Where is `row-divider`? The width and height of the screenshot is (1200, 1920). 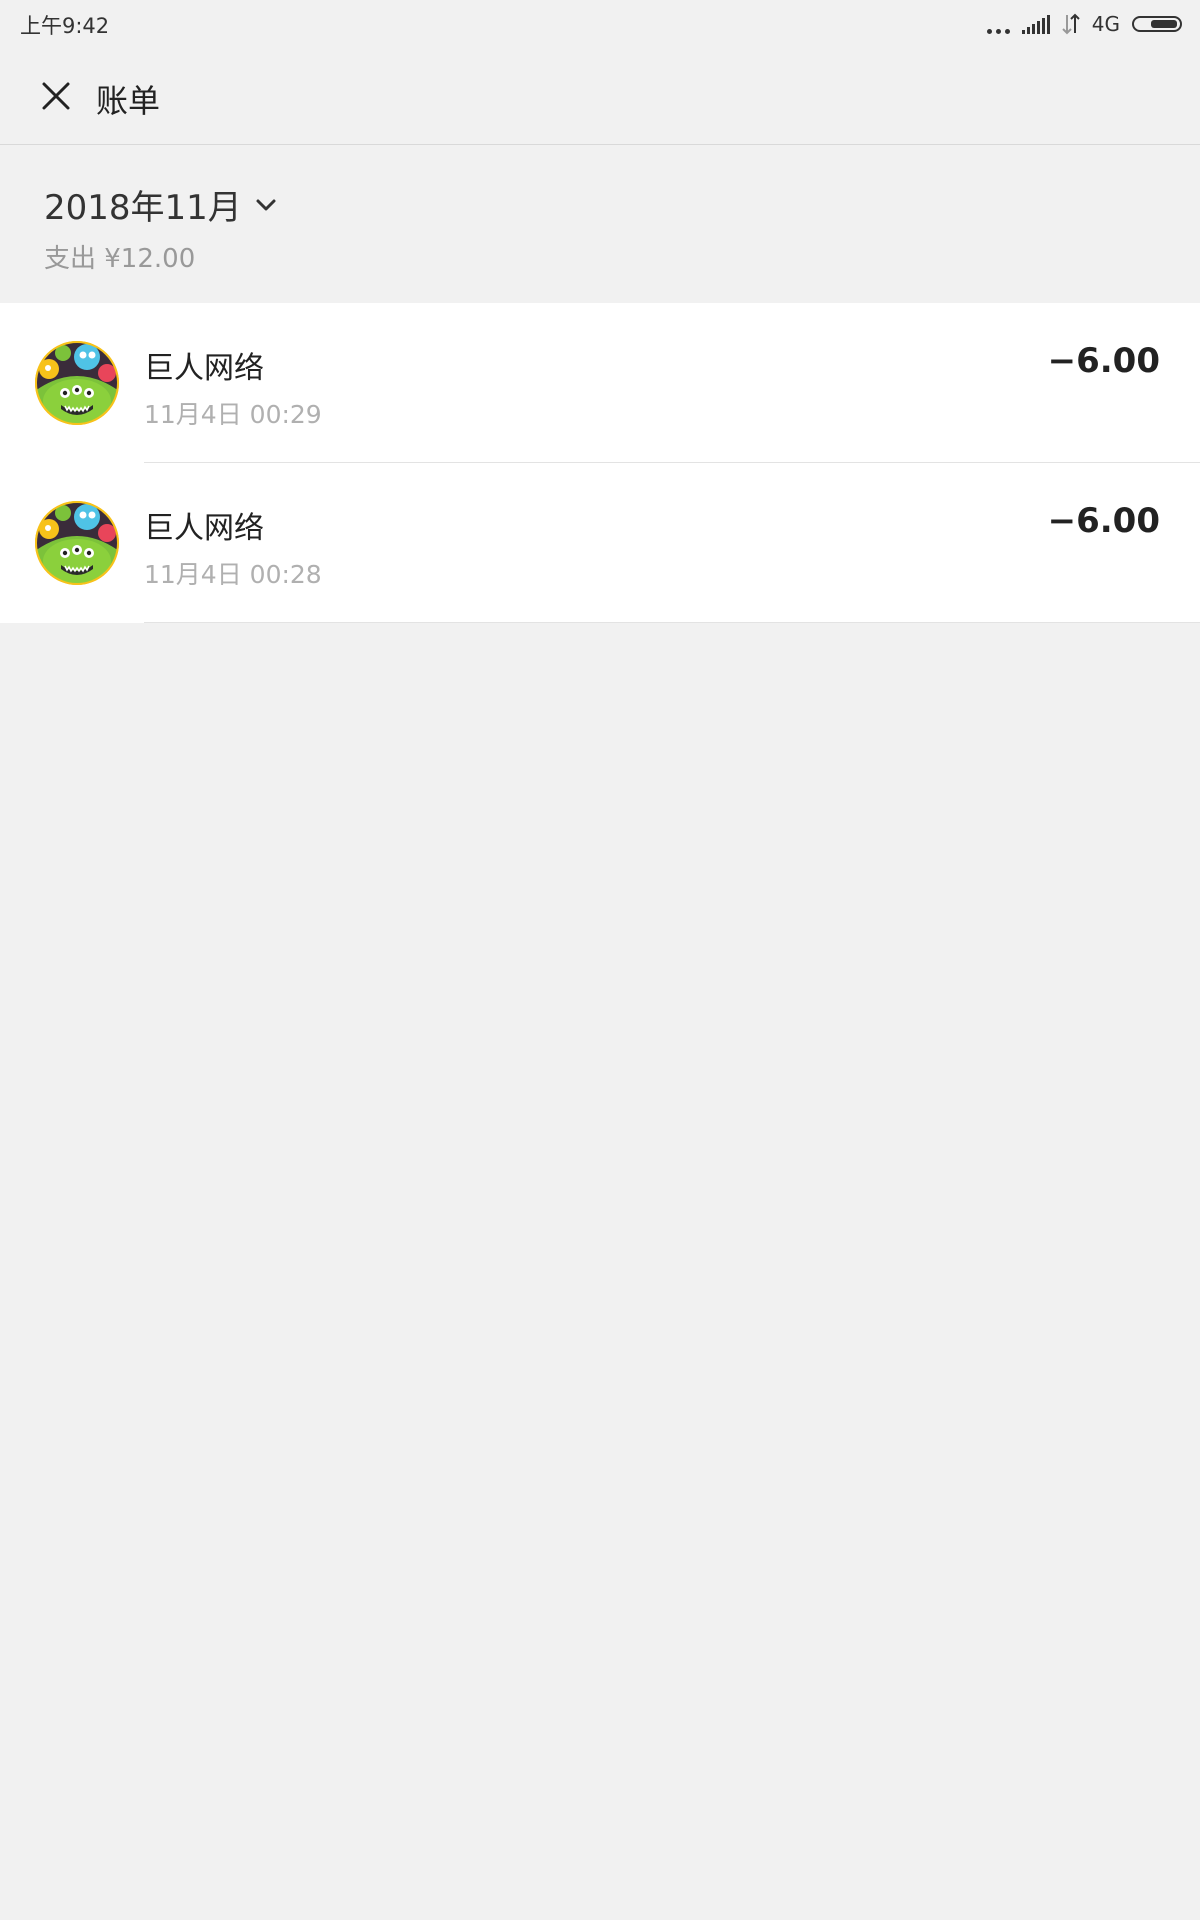 row-divider is located at coordinates (672, 622).